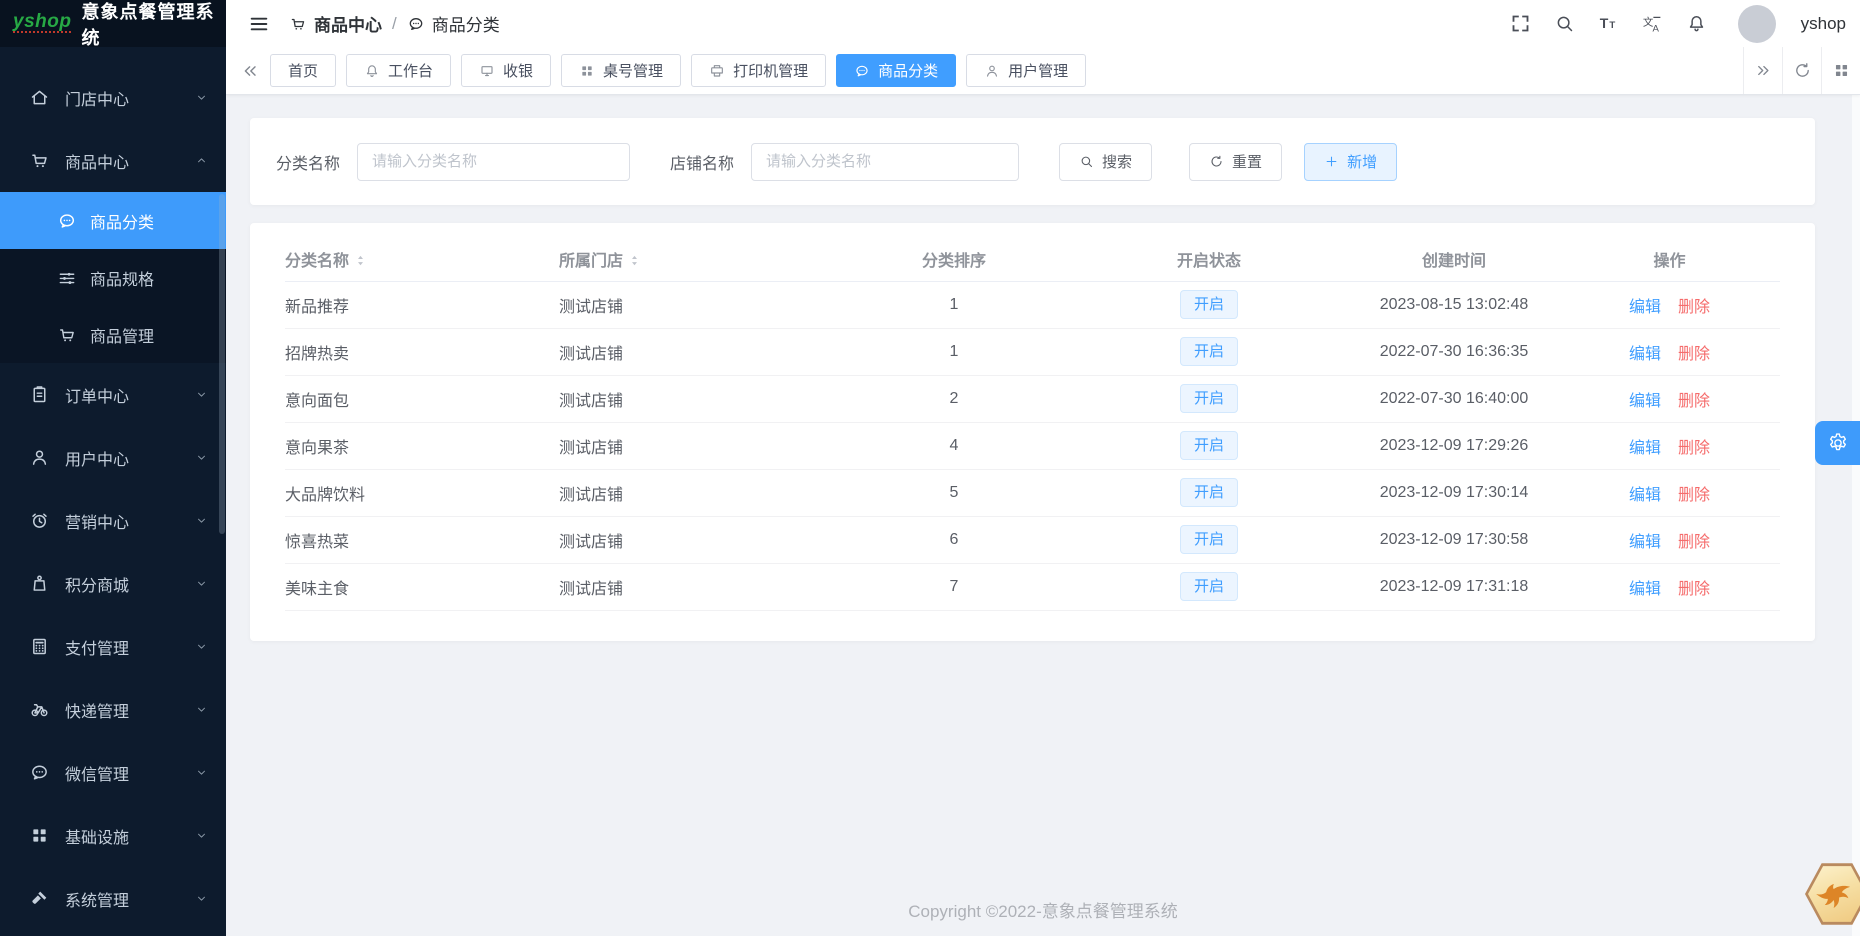 The image size is (1860, 936). Describe the element at coordinates (1454, 305) in the screenshot. I see `cell-created-time: 2023-08-15 13:02:48` at that location.